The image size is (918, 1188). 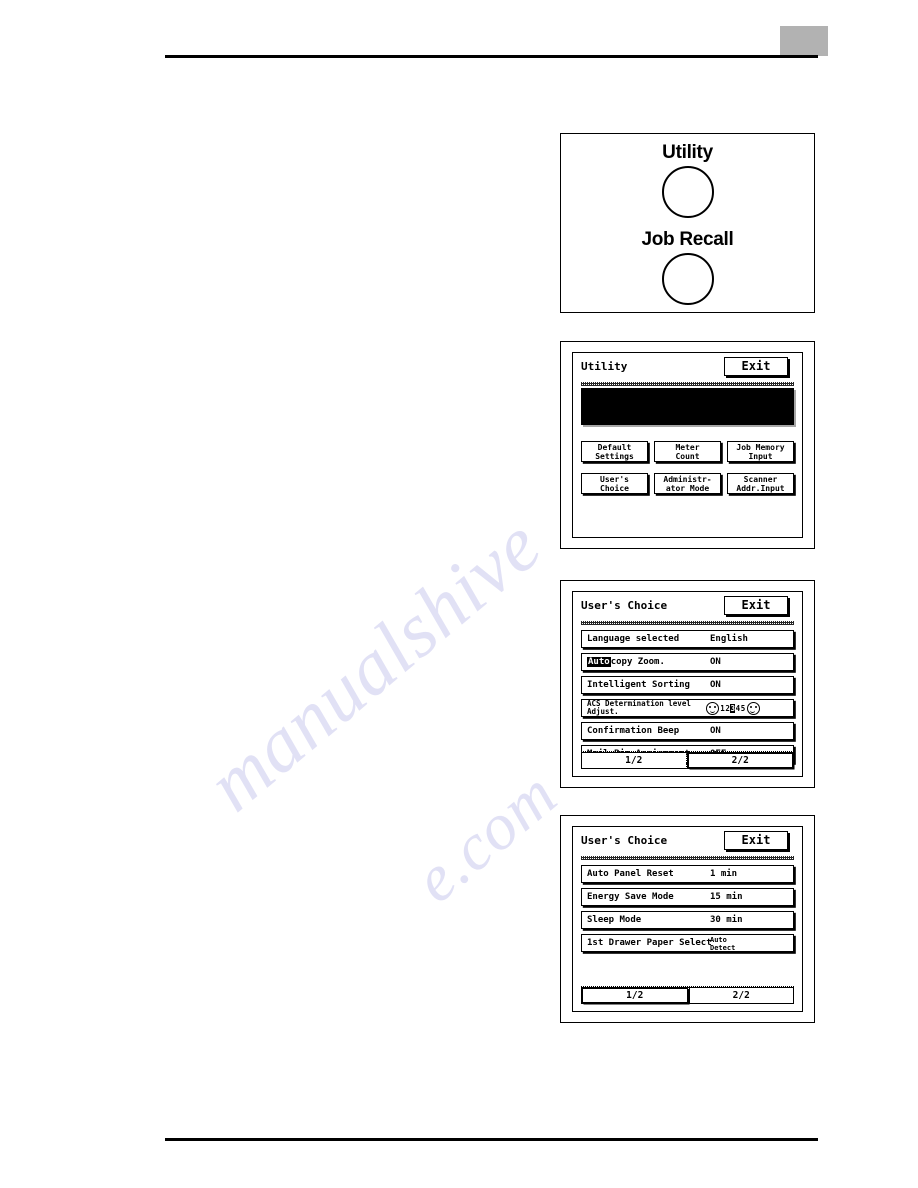 I want to click on uc2-row-intelligent-sorting: Intelligent Sorting ON, so click(x=687, y=685).